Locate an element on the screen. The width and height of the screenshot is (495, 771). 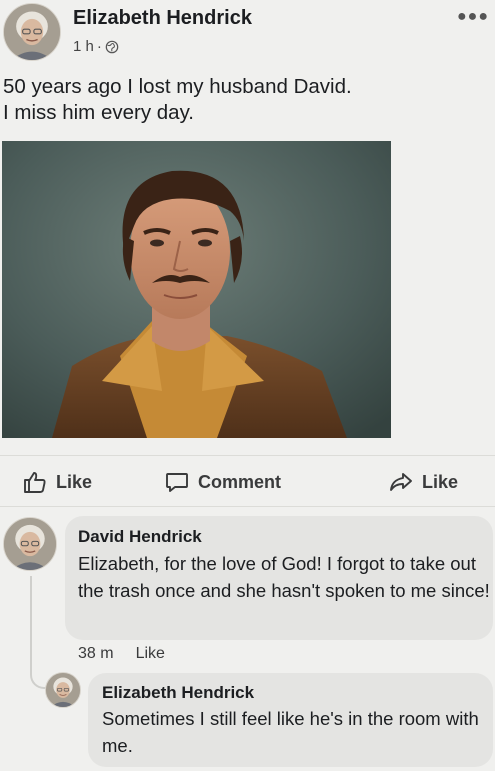
comment-icon is located at coordinates (177, 482).